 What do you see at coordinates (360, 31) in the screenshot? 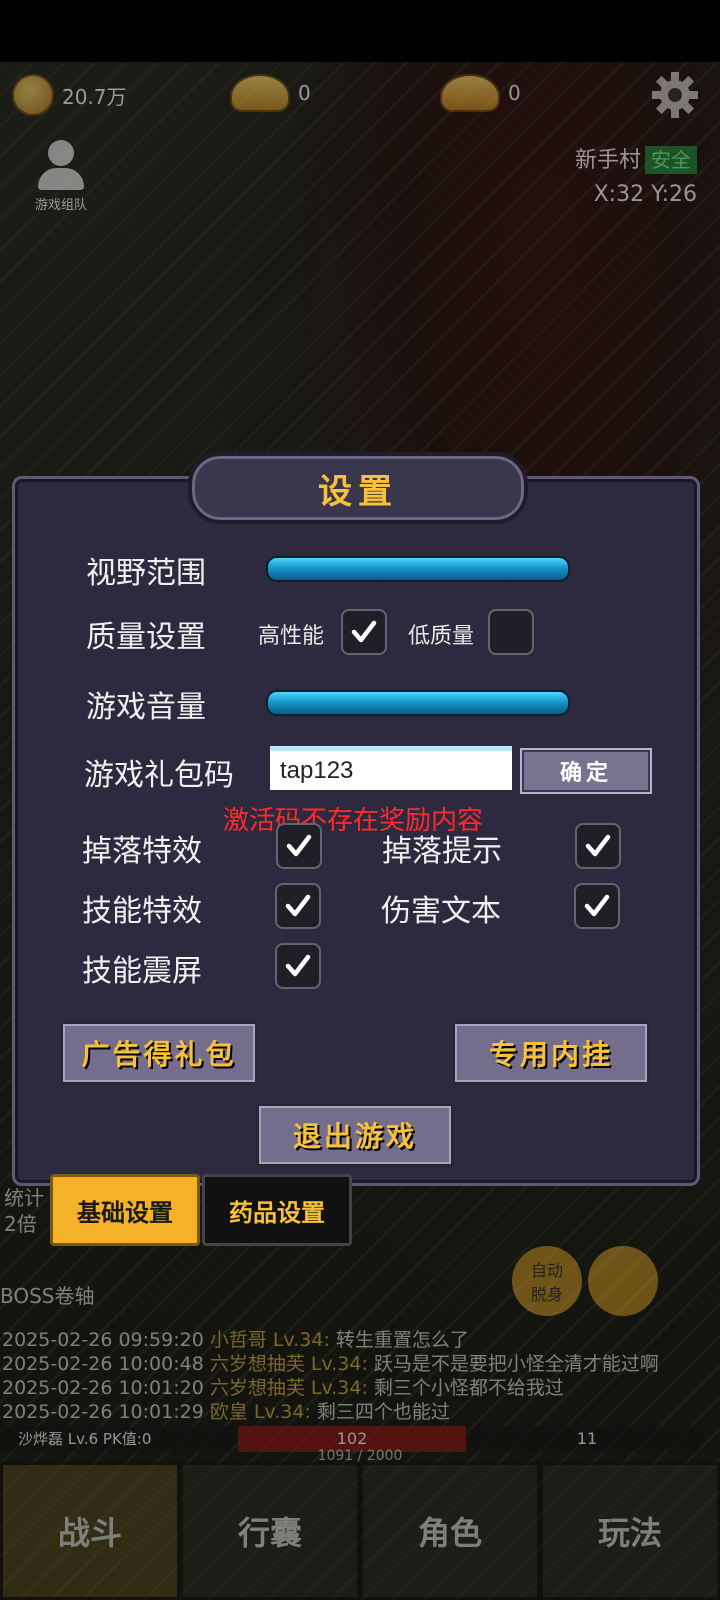
I see `status-bar` at bounding box center [360, 31].